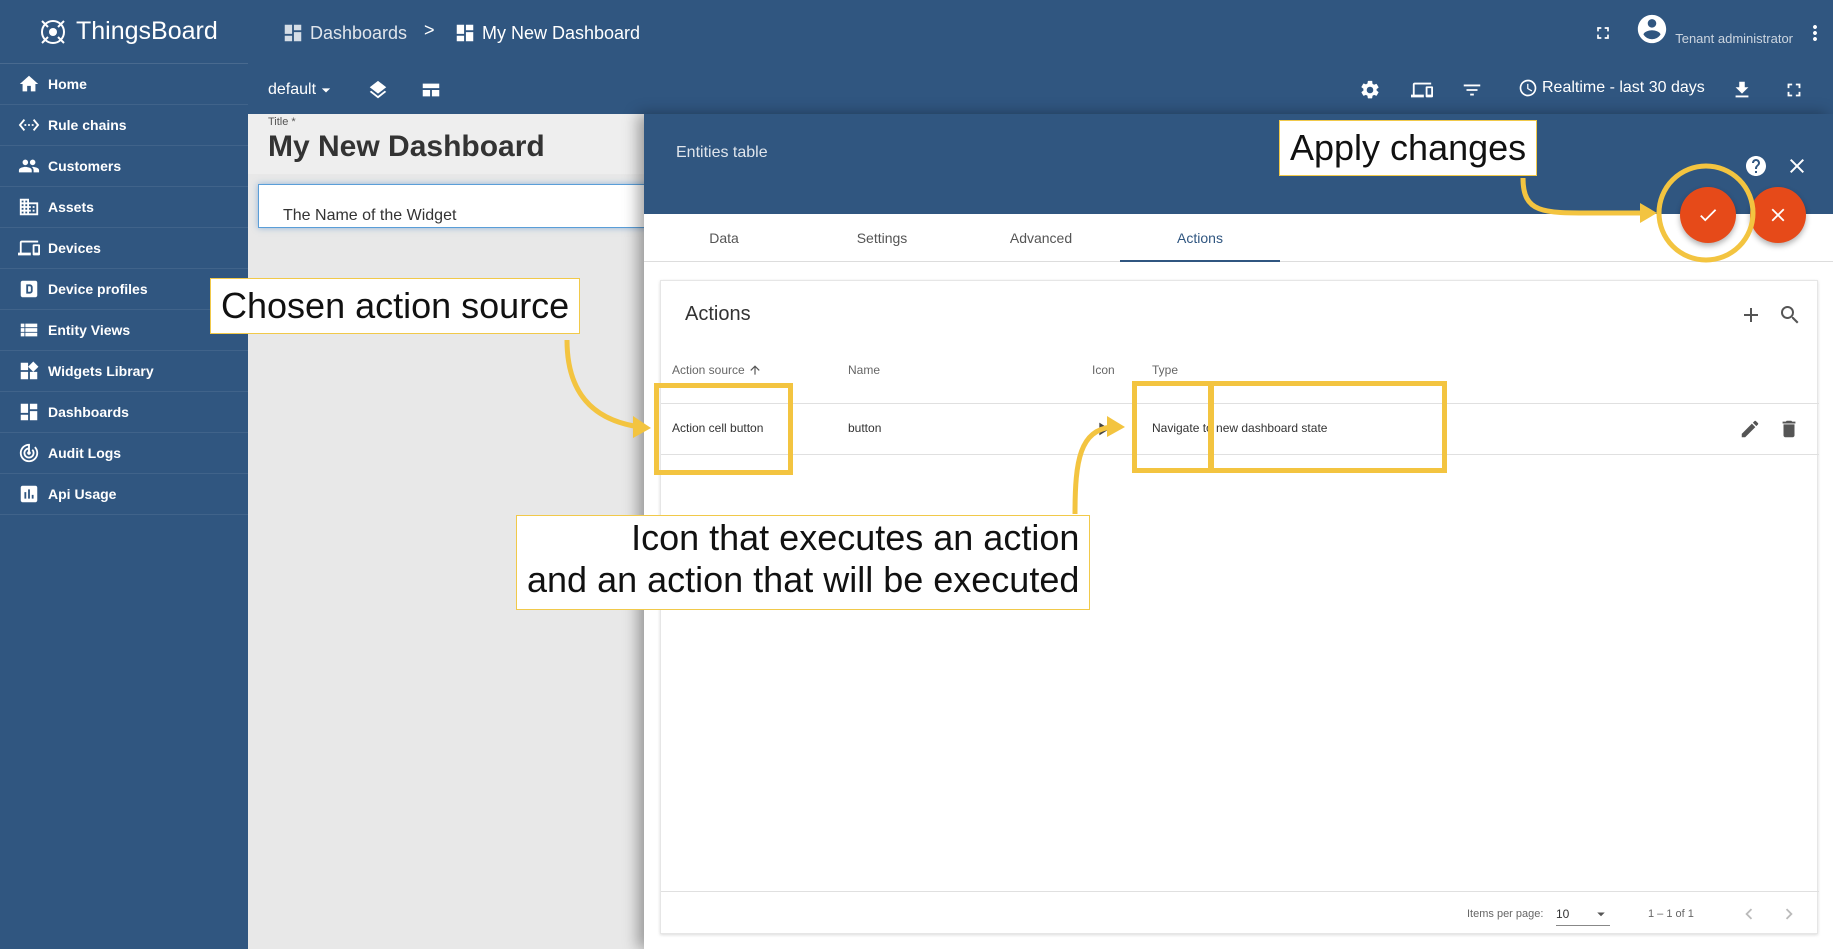  I want to click on edit-icon, so click(1750, 429).